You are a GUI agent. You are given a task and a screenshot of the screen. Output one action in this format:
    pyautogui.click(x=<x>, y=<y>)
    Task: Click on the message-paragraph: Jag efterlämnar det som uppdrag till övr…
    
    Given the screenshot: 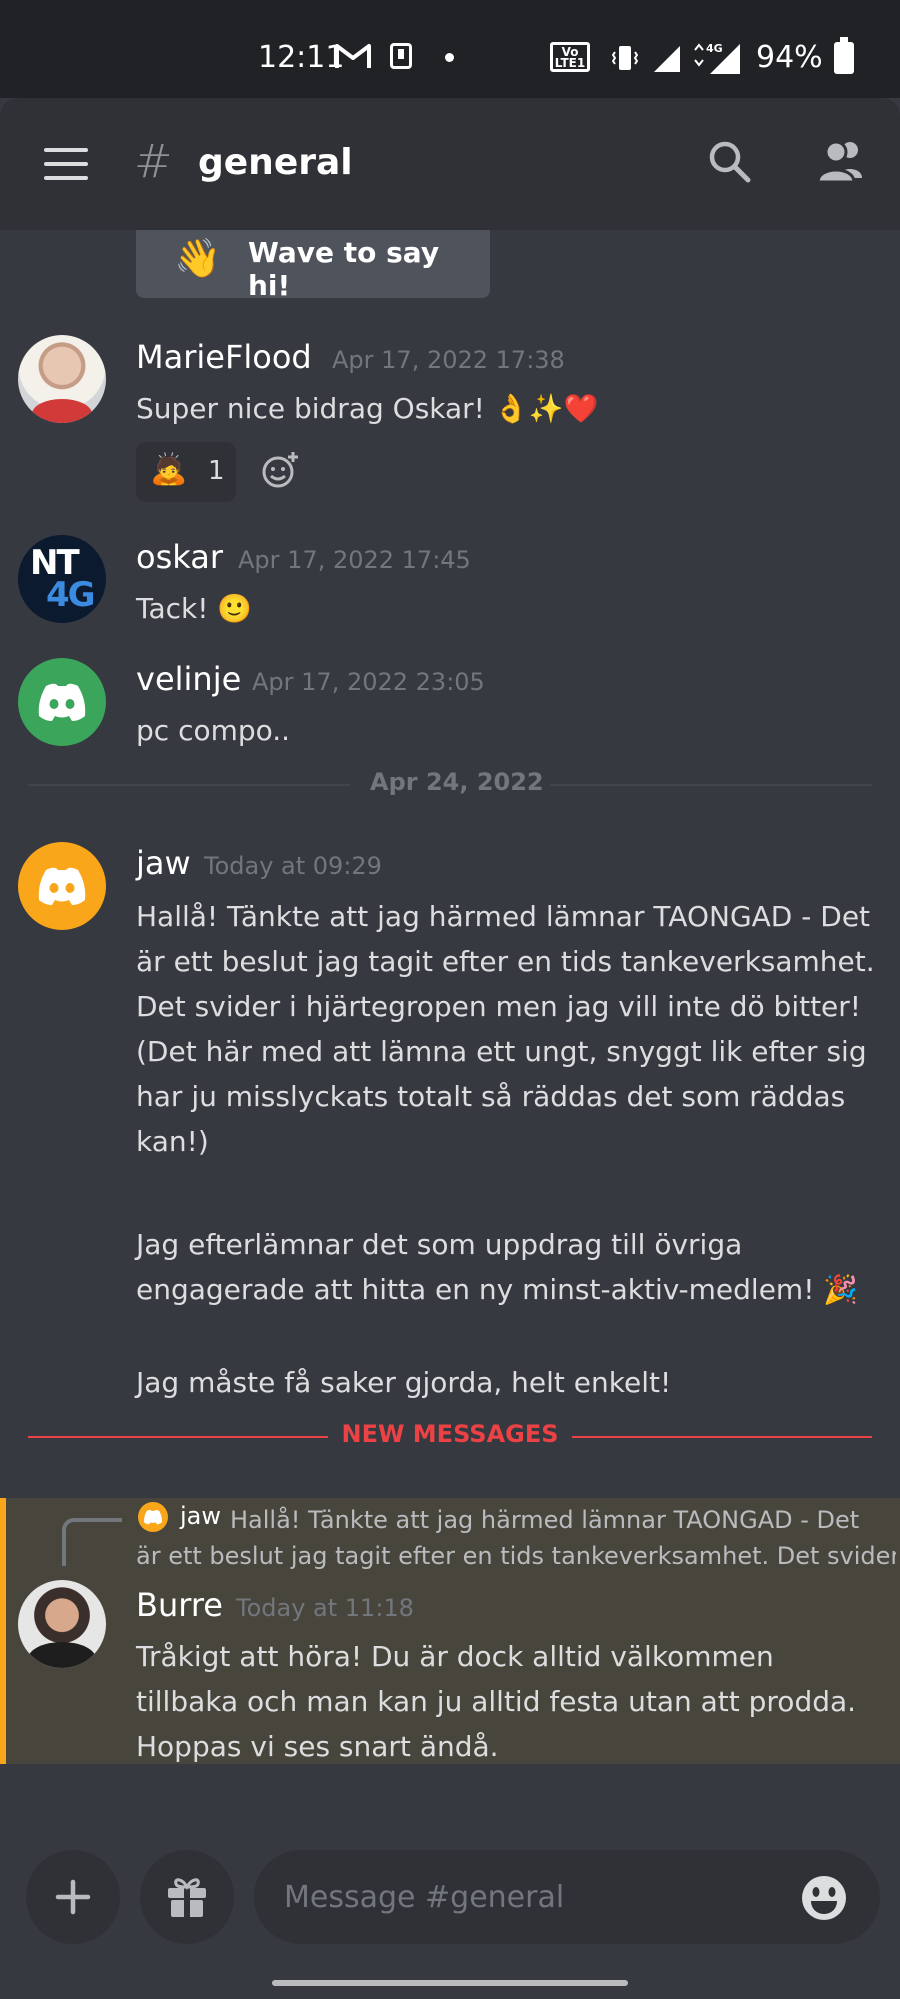 What is the action you would take?
    pyautogui.click(x=497, y=1267)
    